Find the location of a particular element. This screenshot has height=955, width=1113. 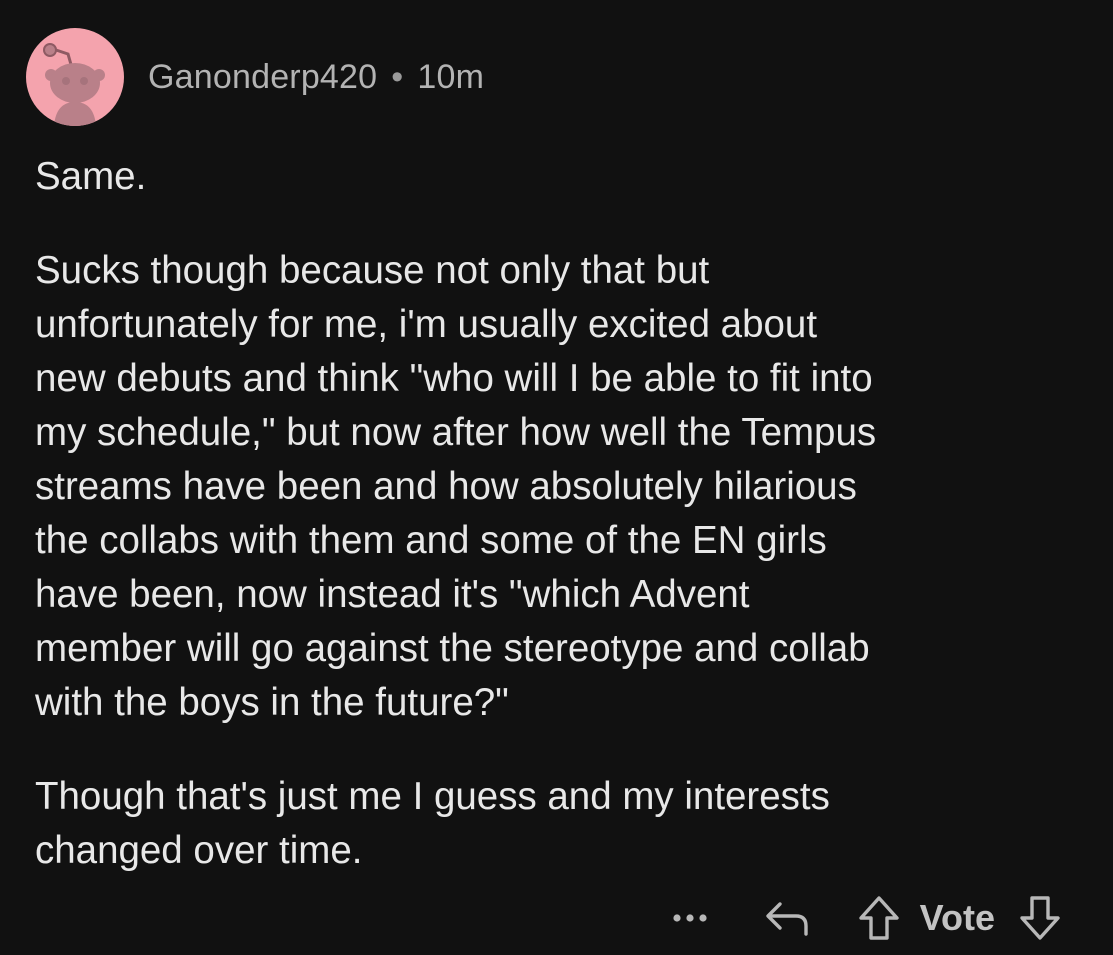

reply-arrow-icon is located at coordinates (786, 919).